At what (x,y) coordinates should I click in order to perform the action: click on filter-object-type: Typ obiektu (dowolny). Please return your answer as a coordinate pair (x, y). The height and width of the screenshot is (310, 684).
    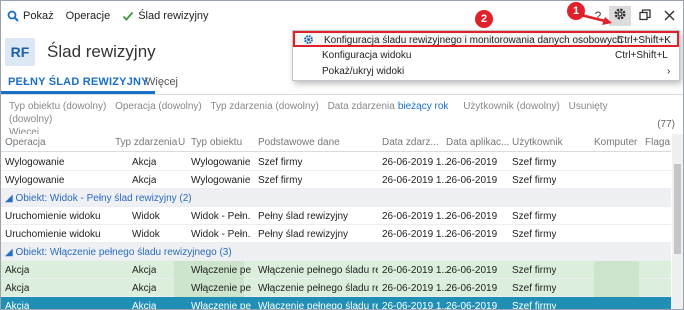
    Looking at the image, I should click on (57, 106).